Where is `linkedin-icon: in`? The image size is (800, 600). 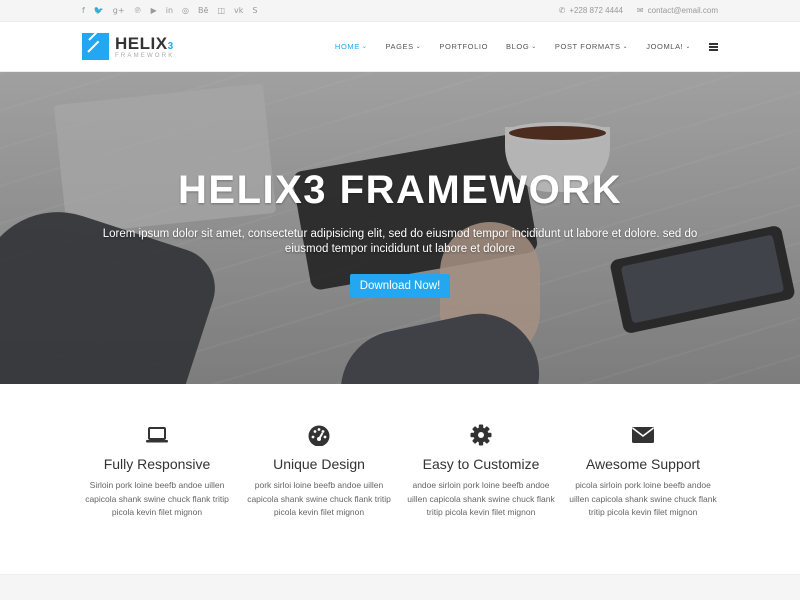 linkedin-icon: in is located at coordinates (169, 10).